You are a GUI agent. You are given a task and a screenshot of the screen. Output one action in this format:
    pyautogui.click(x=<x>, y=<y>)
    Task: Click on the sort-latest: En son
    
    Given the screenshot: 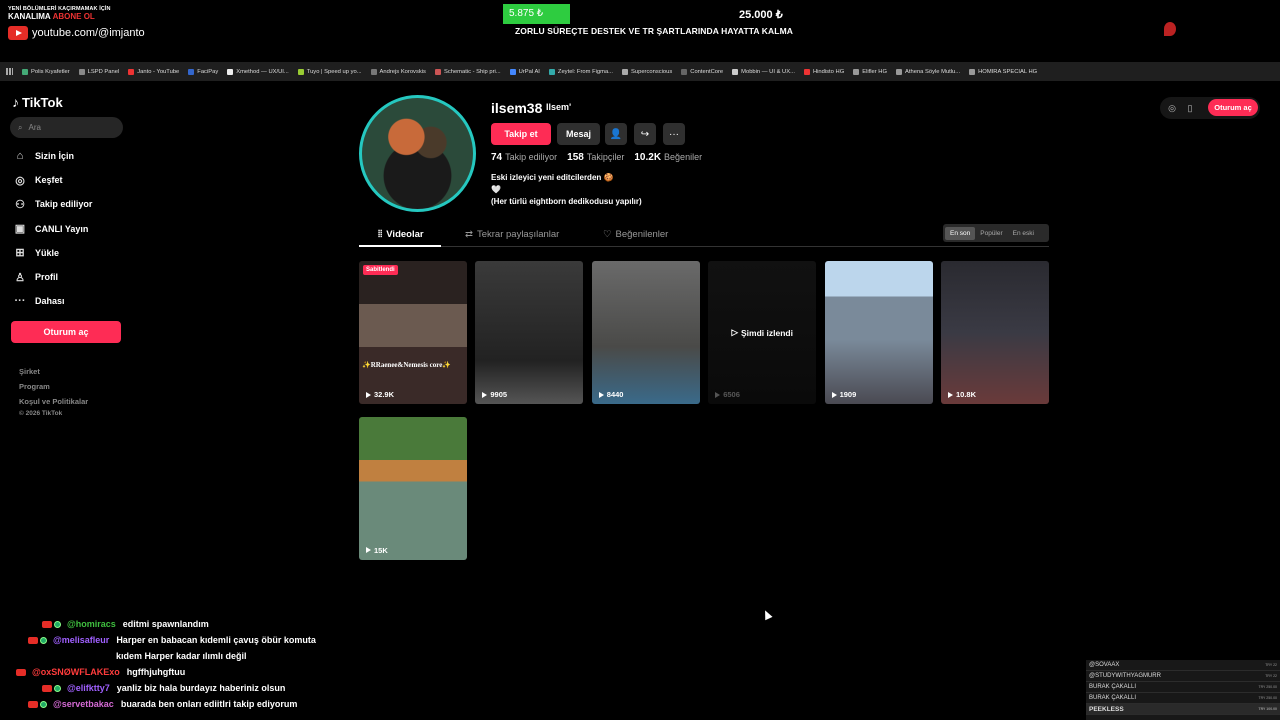 What is the action you would take?
    pyautogui.click(x=960, y=233)
    